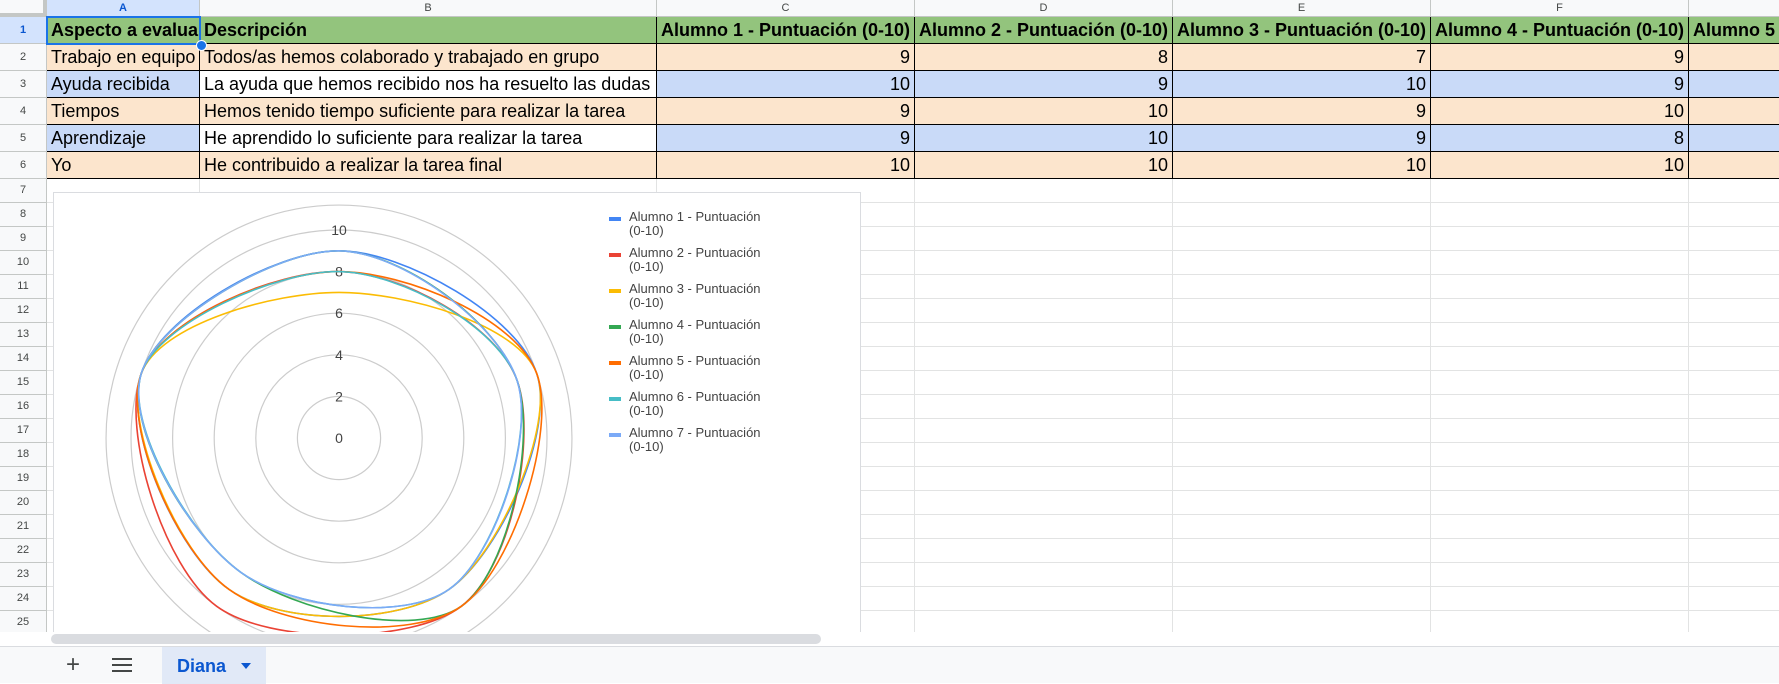  Describe the element at coordinates (23, 111) in the screenshot. I see `row-header-4: 4` at that location.